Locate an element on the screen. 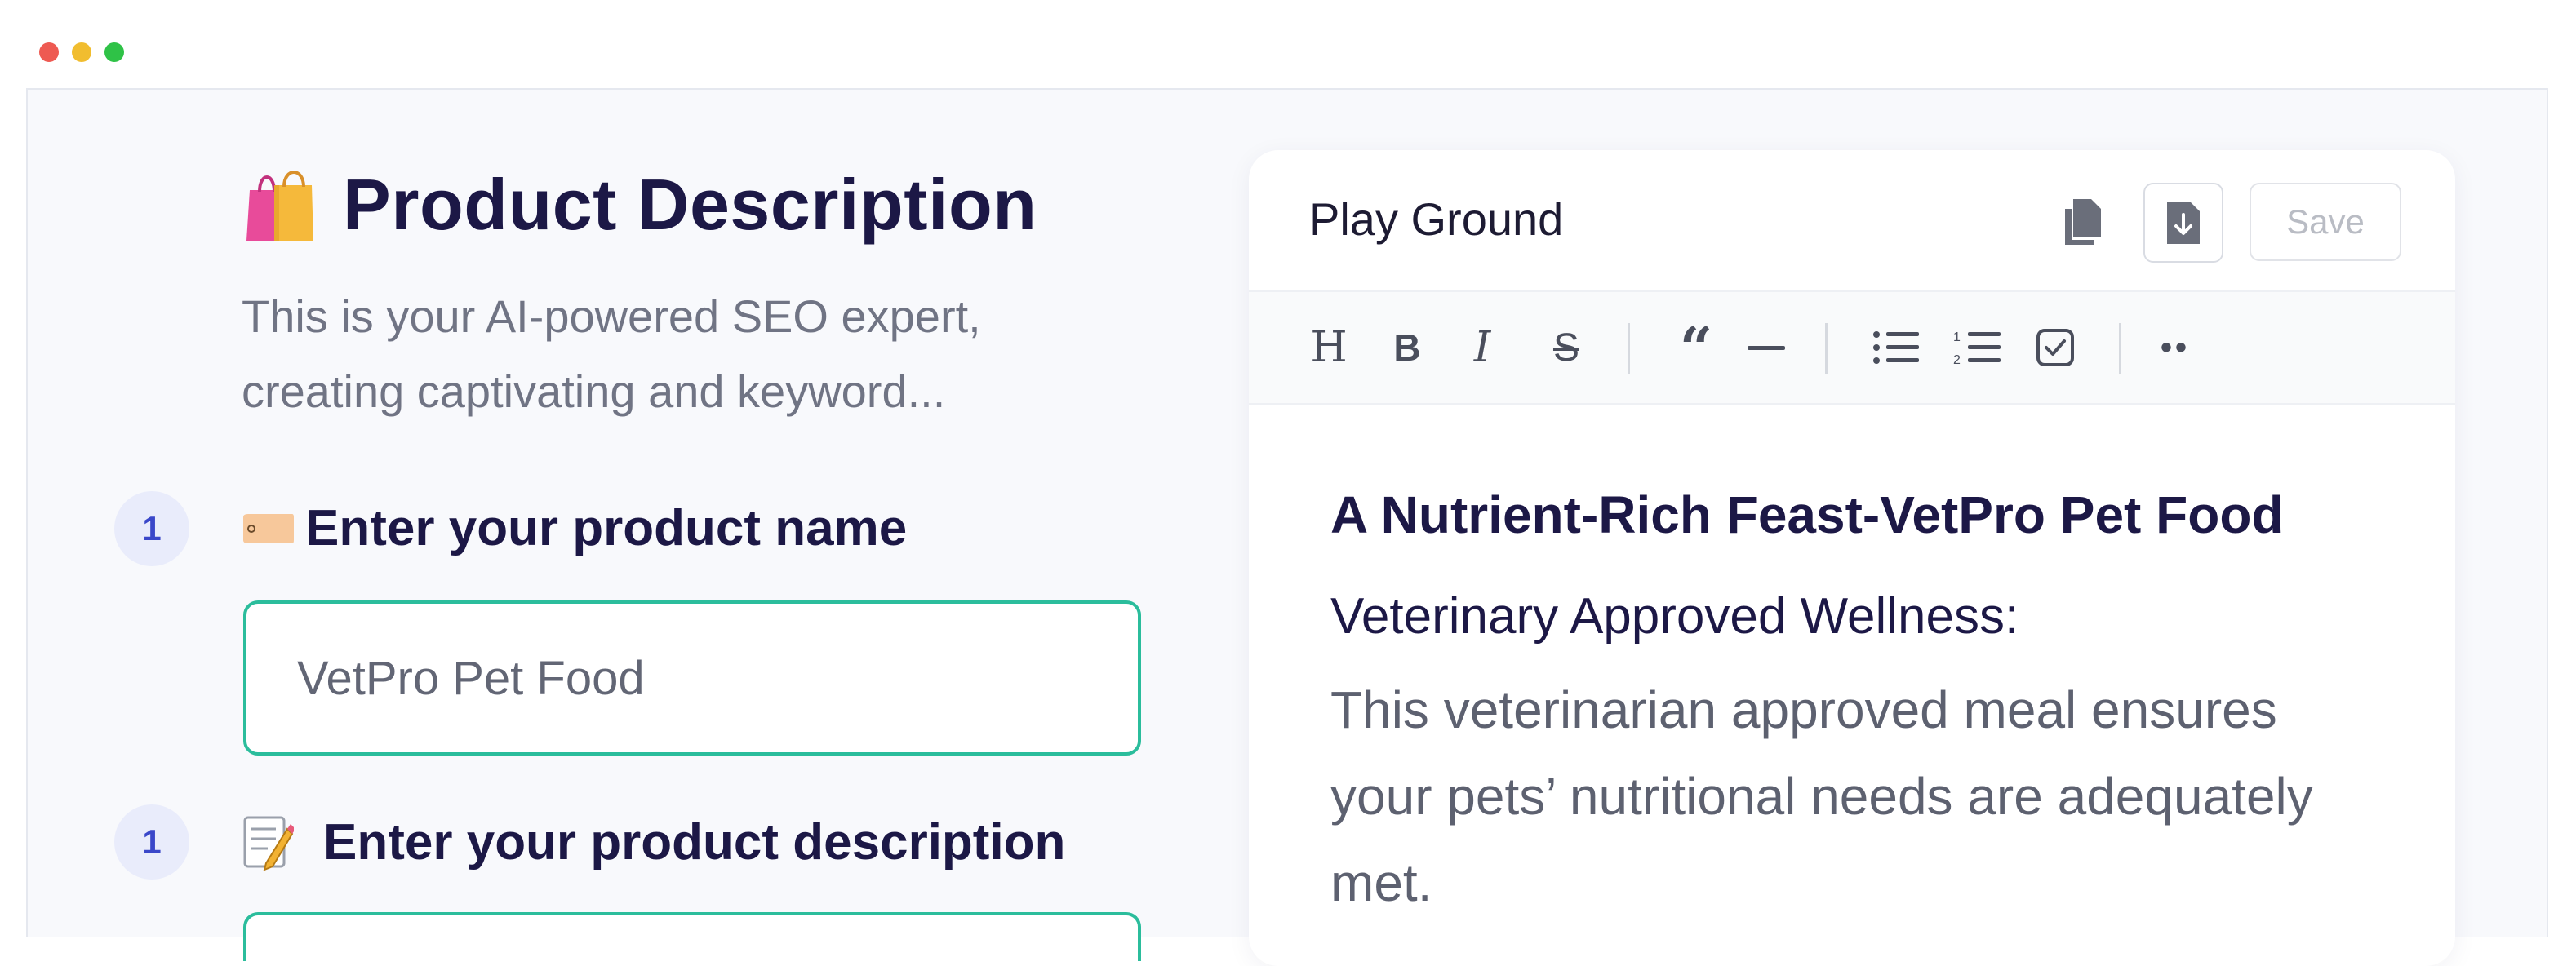  save-button: Save is located at coordinates (2325, 222).